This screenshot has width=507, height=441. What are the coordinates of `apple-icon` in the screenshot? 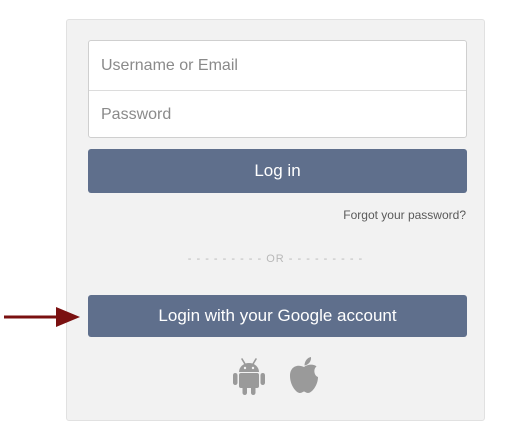 It's located at (304, 378).